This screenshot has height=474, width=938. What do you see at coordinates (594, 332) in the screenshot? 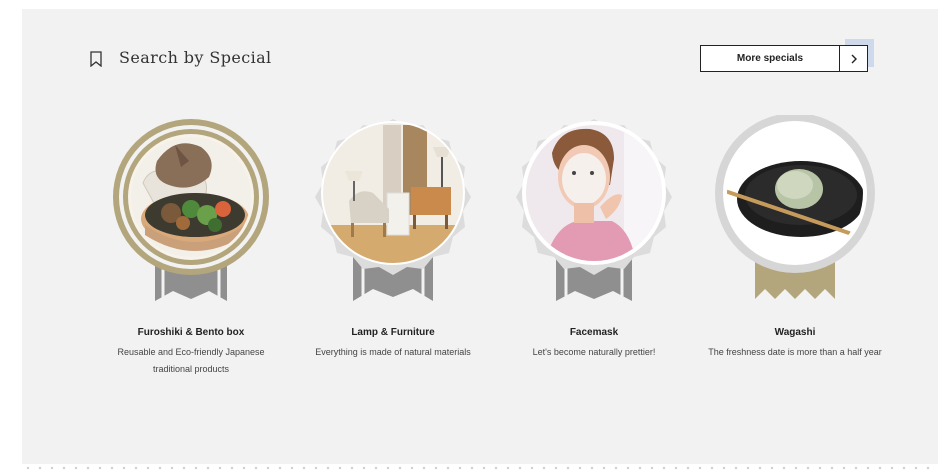
I see `card-title: Facemask` at bounding box center [594, 332].